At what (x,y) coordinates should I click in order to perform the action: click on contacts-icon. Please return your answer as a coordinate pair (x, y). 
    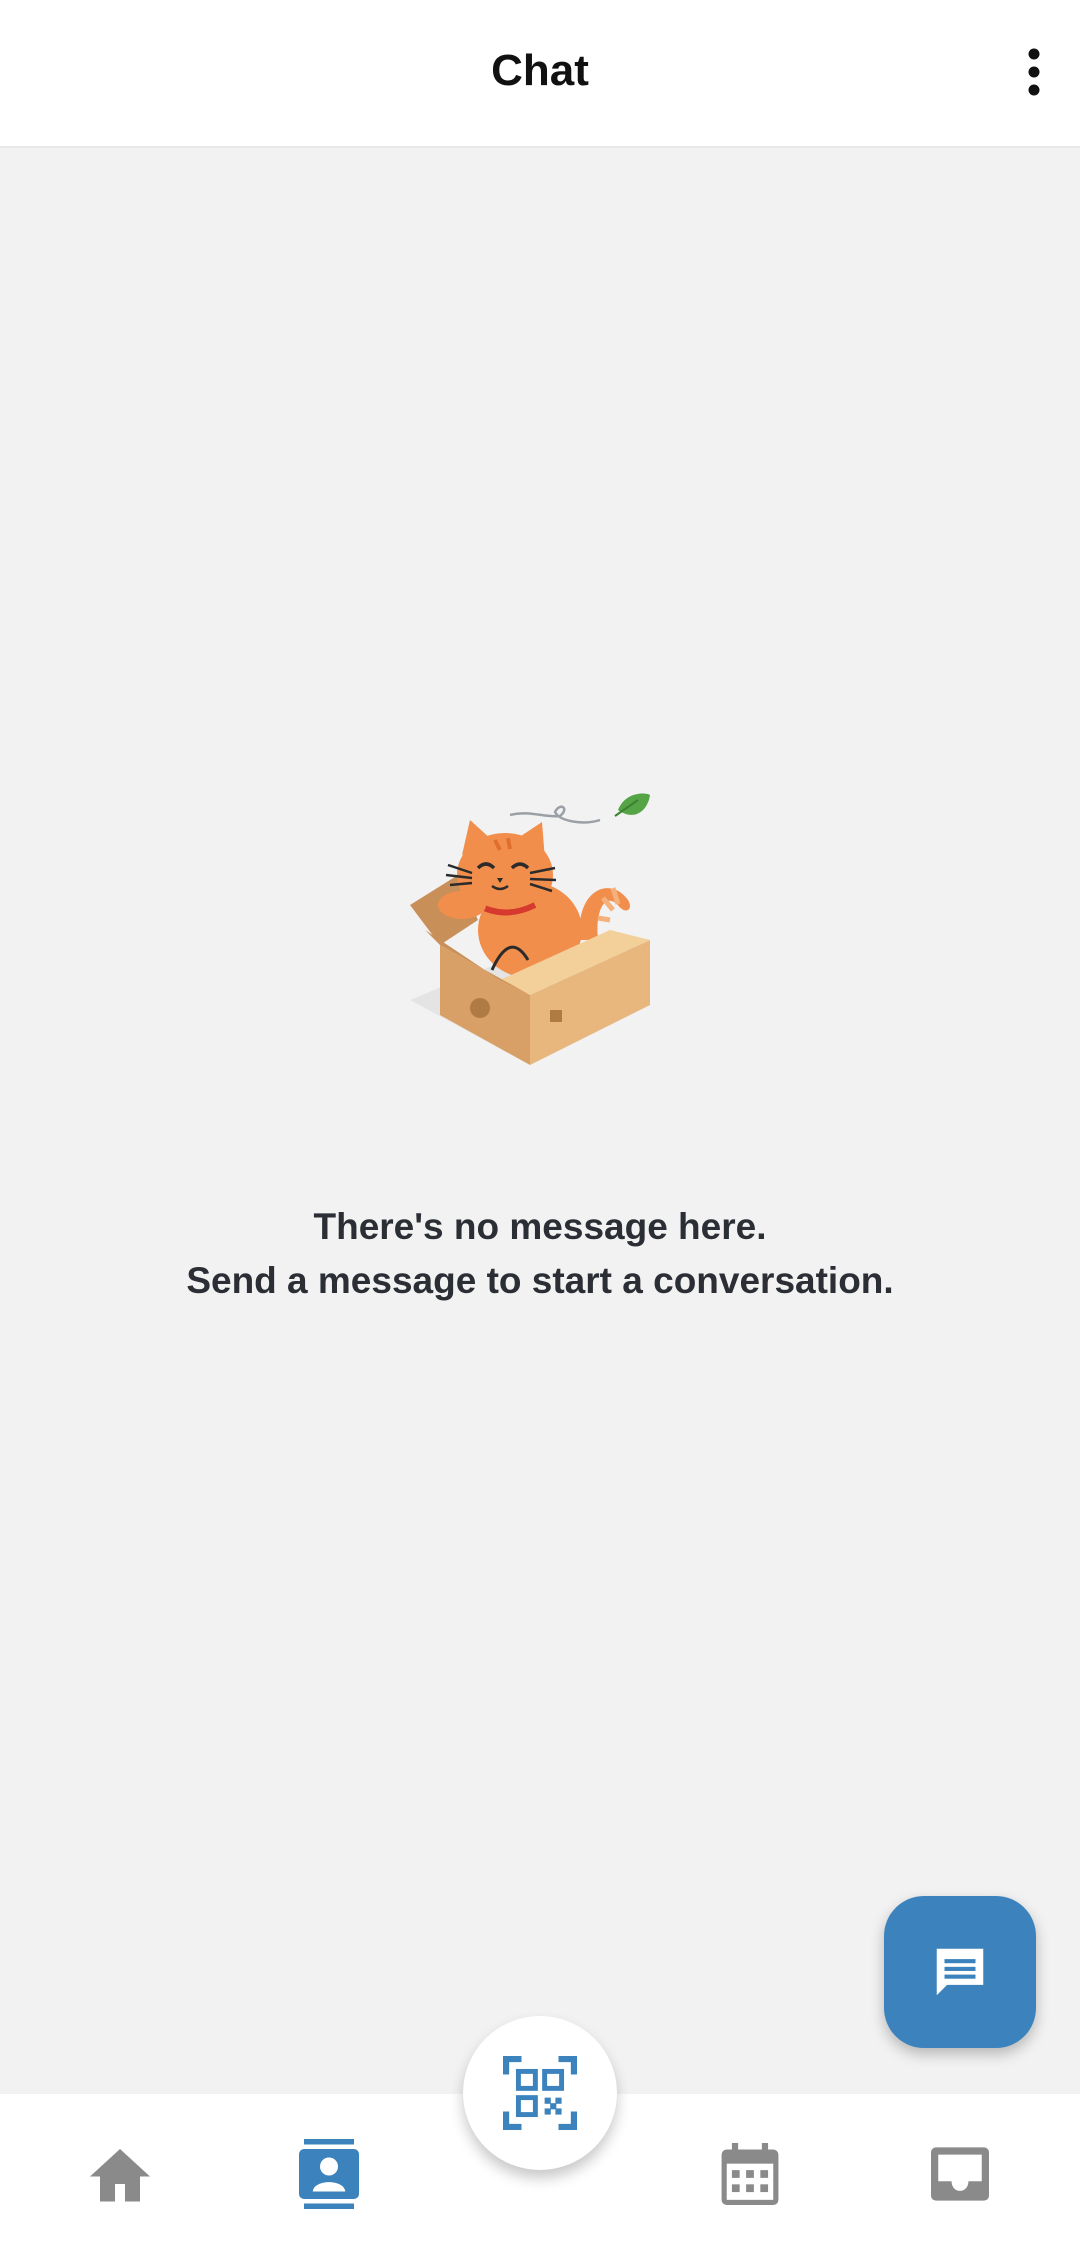
    Looking at the image, I should click on (329, 2174).